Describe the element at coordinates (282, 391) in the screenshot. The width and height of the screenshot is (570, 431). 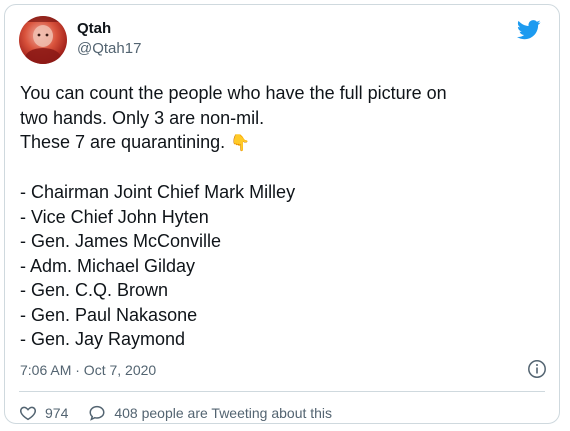
I see `divider` at that location.